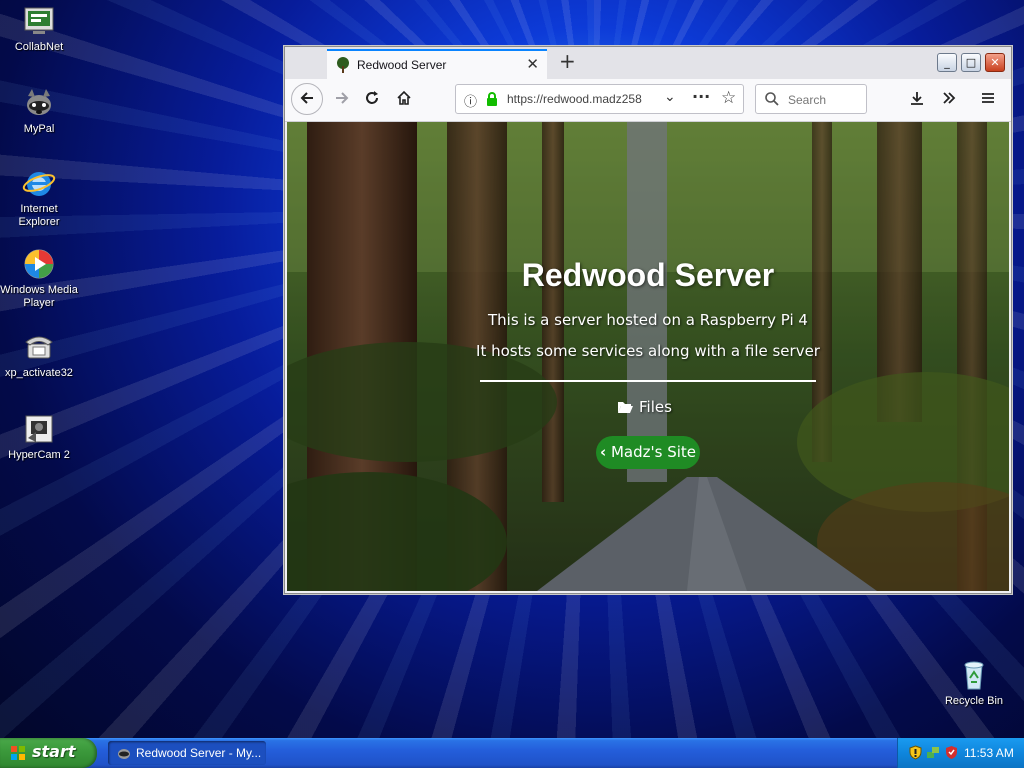 The height and width of the screenshot is (768, 1024). I want to click on double-chevron-right-icon, so click(949, 98).